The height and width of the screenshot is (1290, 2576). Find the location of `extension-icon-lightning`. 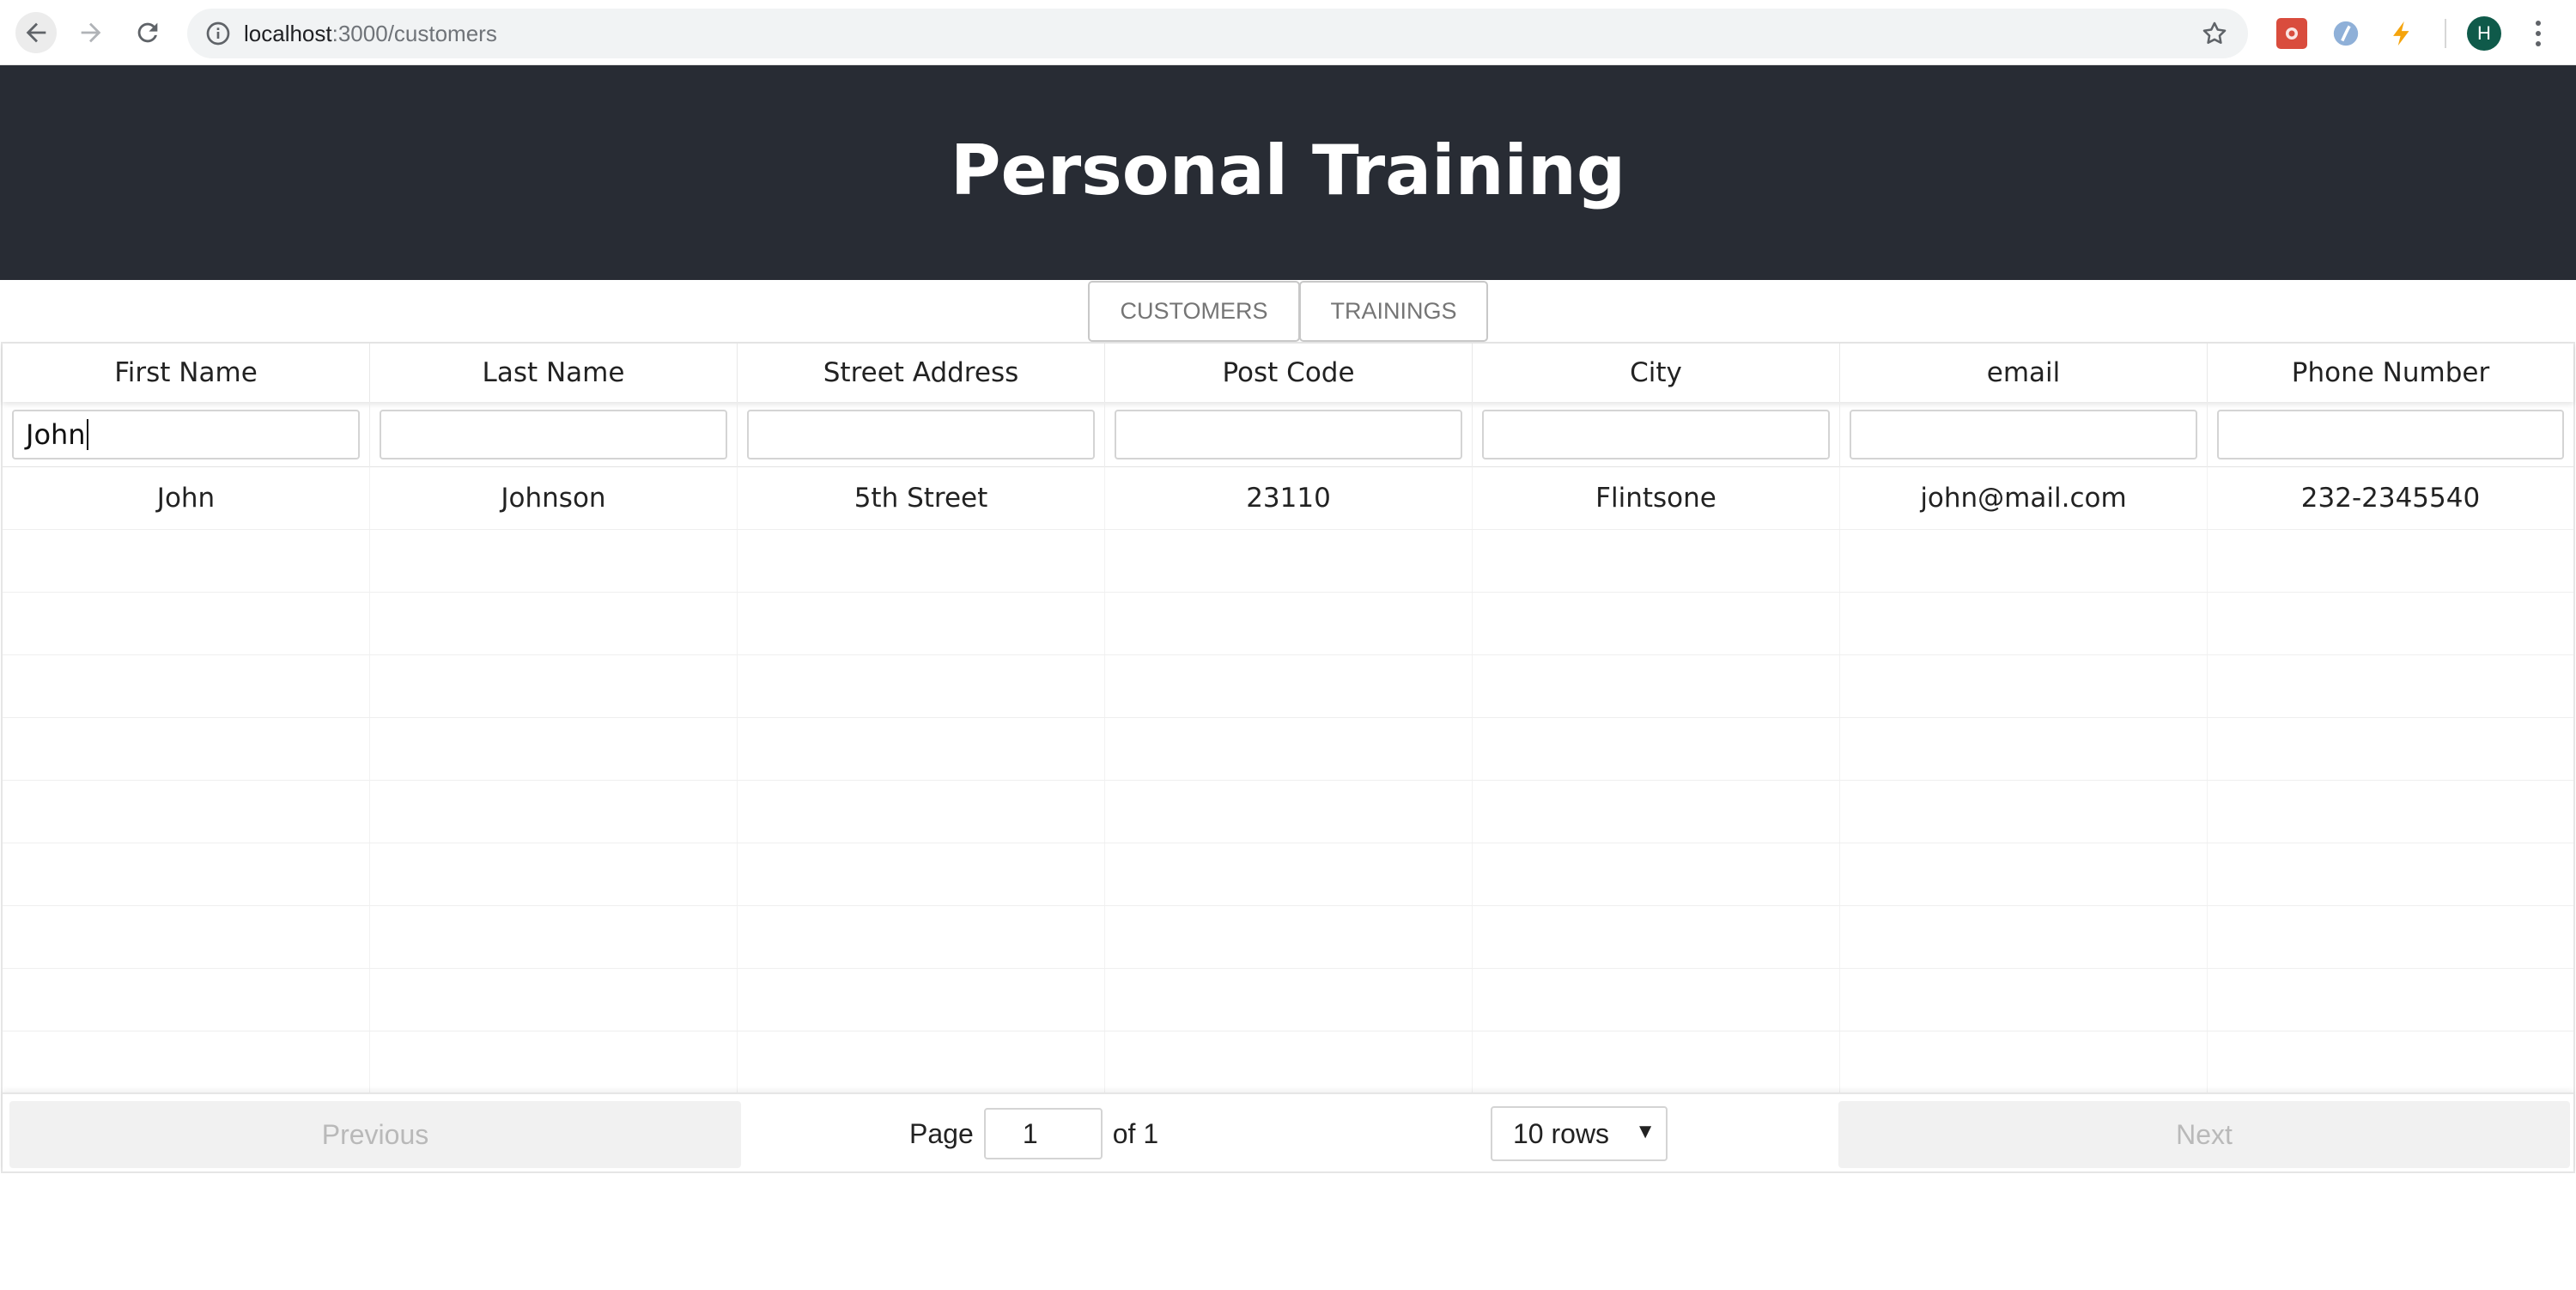

extension-icon-lightning is located at coordinates (2401, 33).